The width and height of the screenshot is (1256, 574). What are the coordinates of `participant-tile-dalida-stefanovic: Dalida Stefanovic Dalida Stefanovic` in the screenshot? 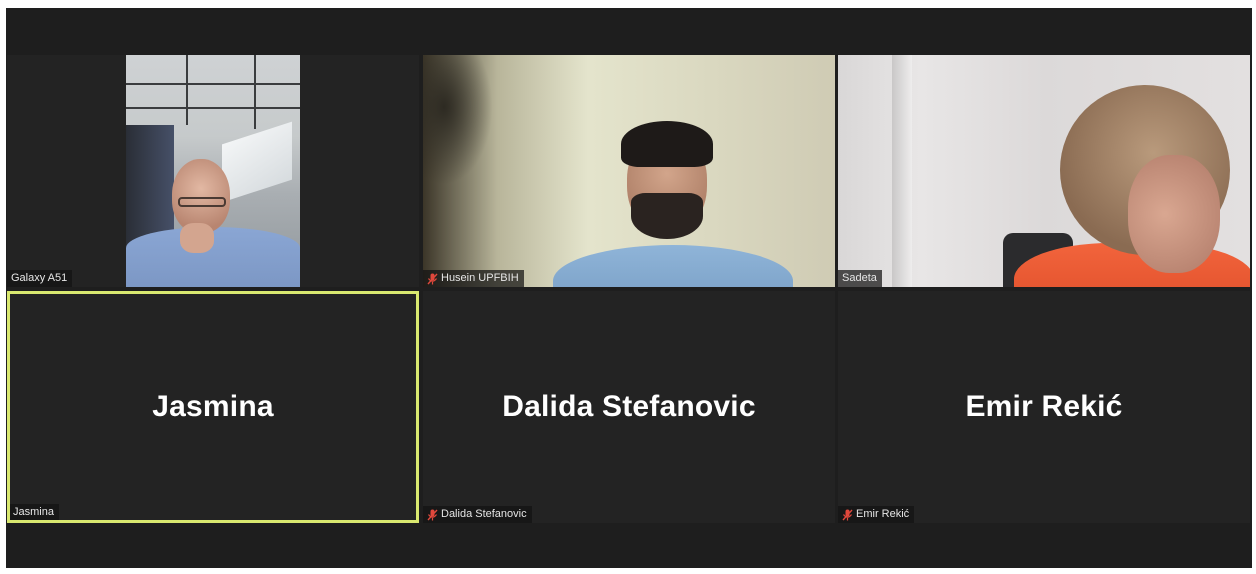 It's located at (629, 407).